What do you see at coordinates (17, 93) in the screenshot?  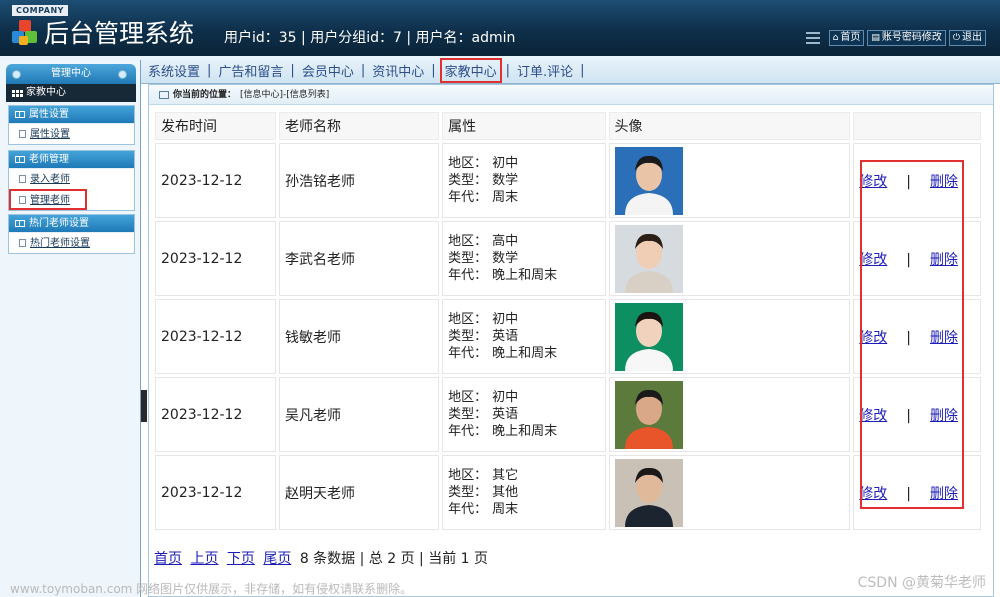 I see `grid-icon` at bounding box center [17, 93].